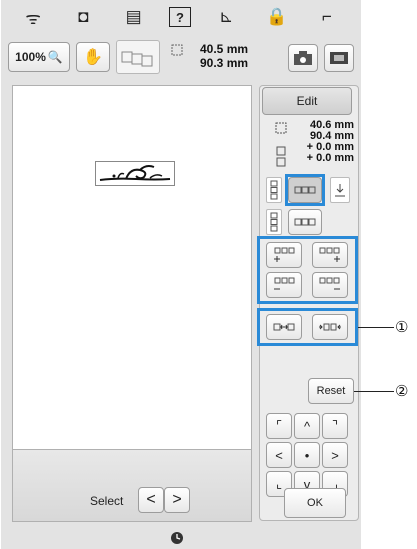 This screenshot has height=549, width=417. I want to click on spacing-plus-right-button, so click(330, 255).